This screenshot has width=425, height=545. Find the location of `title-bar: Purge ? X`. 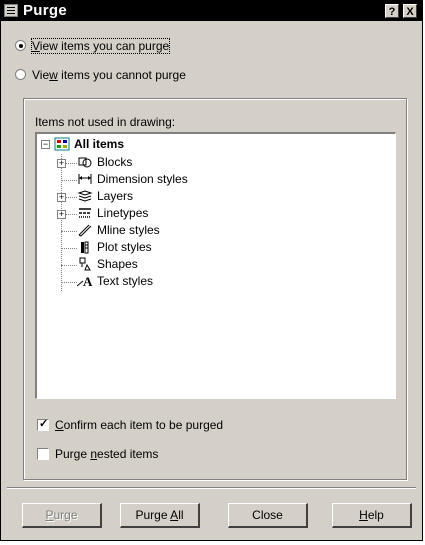

title-bar: Purge ? X is located at coordinates (211, 11).